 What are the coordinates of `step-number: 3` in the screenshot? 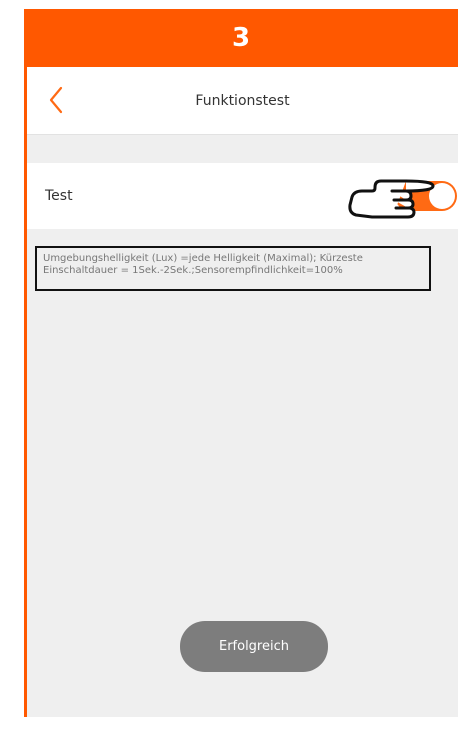 It's located at (241, 38).